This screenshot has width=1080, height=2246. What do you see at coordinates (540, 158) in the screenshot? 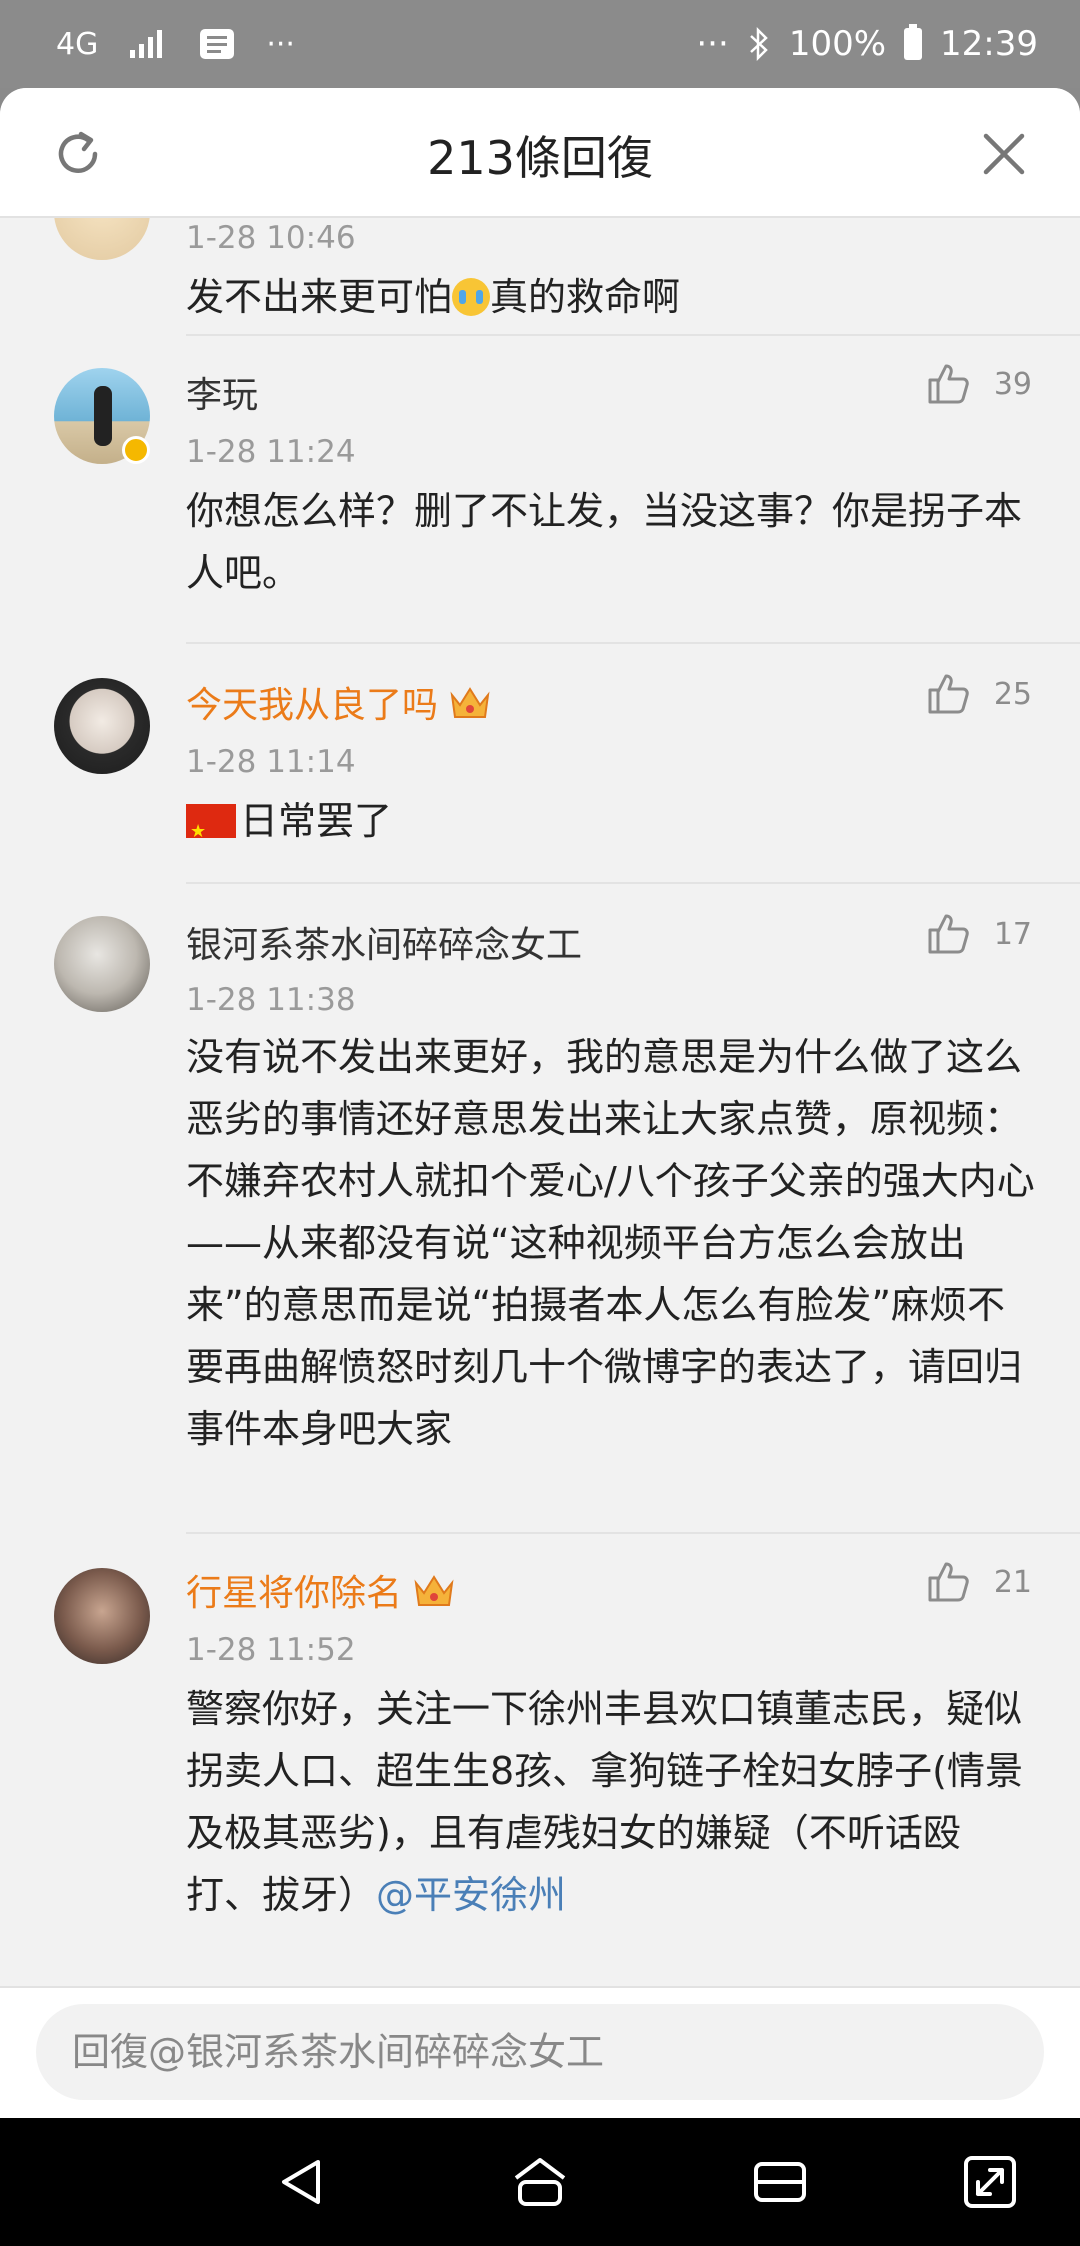
I see `sheet-title: 213條回復` at bounding box center [540, 158].